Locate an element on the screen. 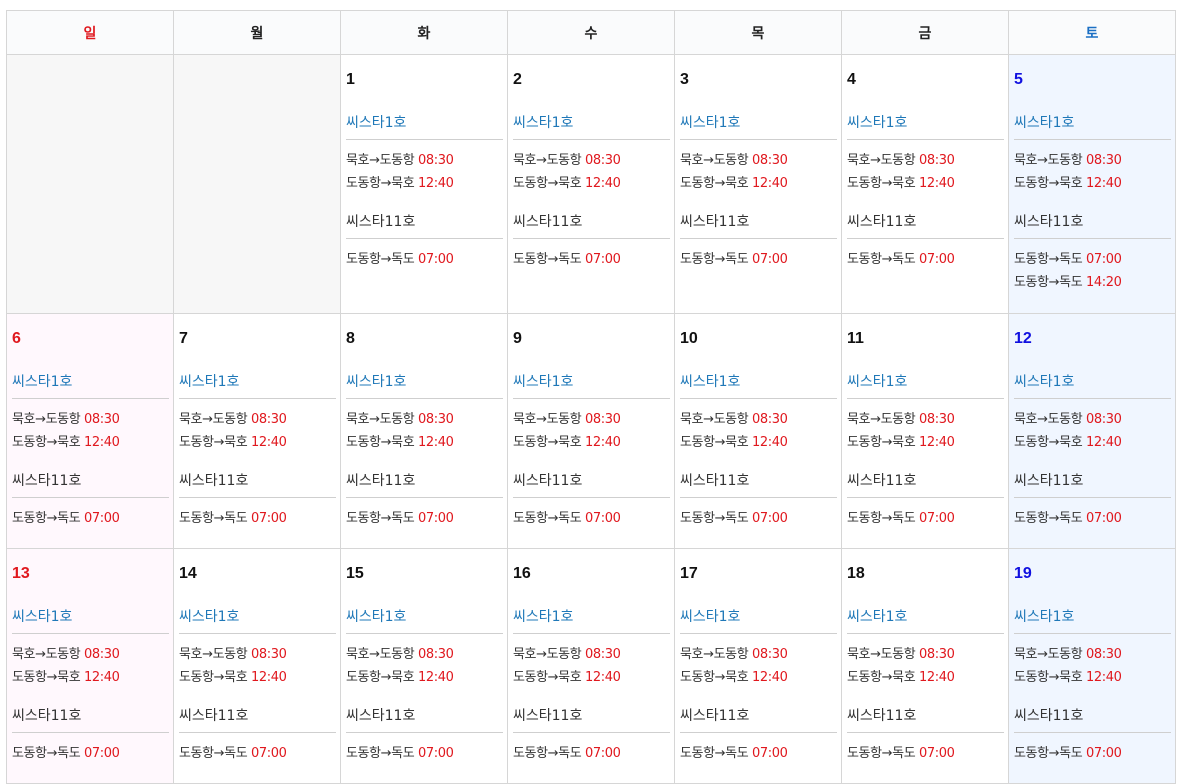 The width and height of the screenshot is (1186, 784). trip-route: 도동항→묵호 is located at coordinates (380, 442).